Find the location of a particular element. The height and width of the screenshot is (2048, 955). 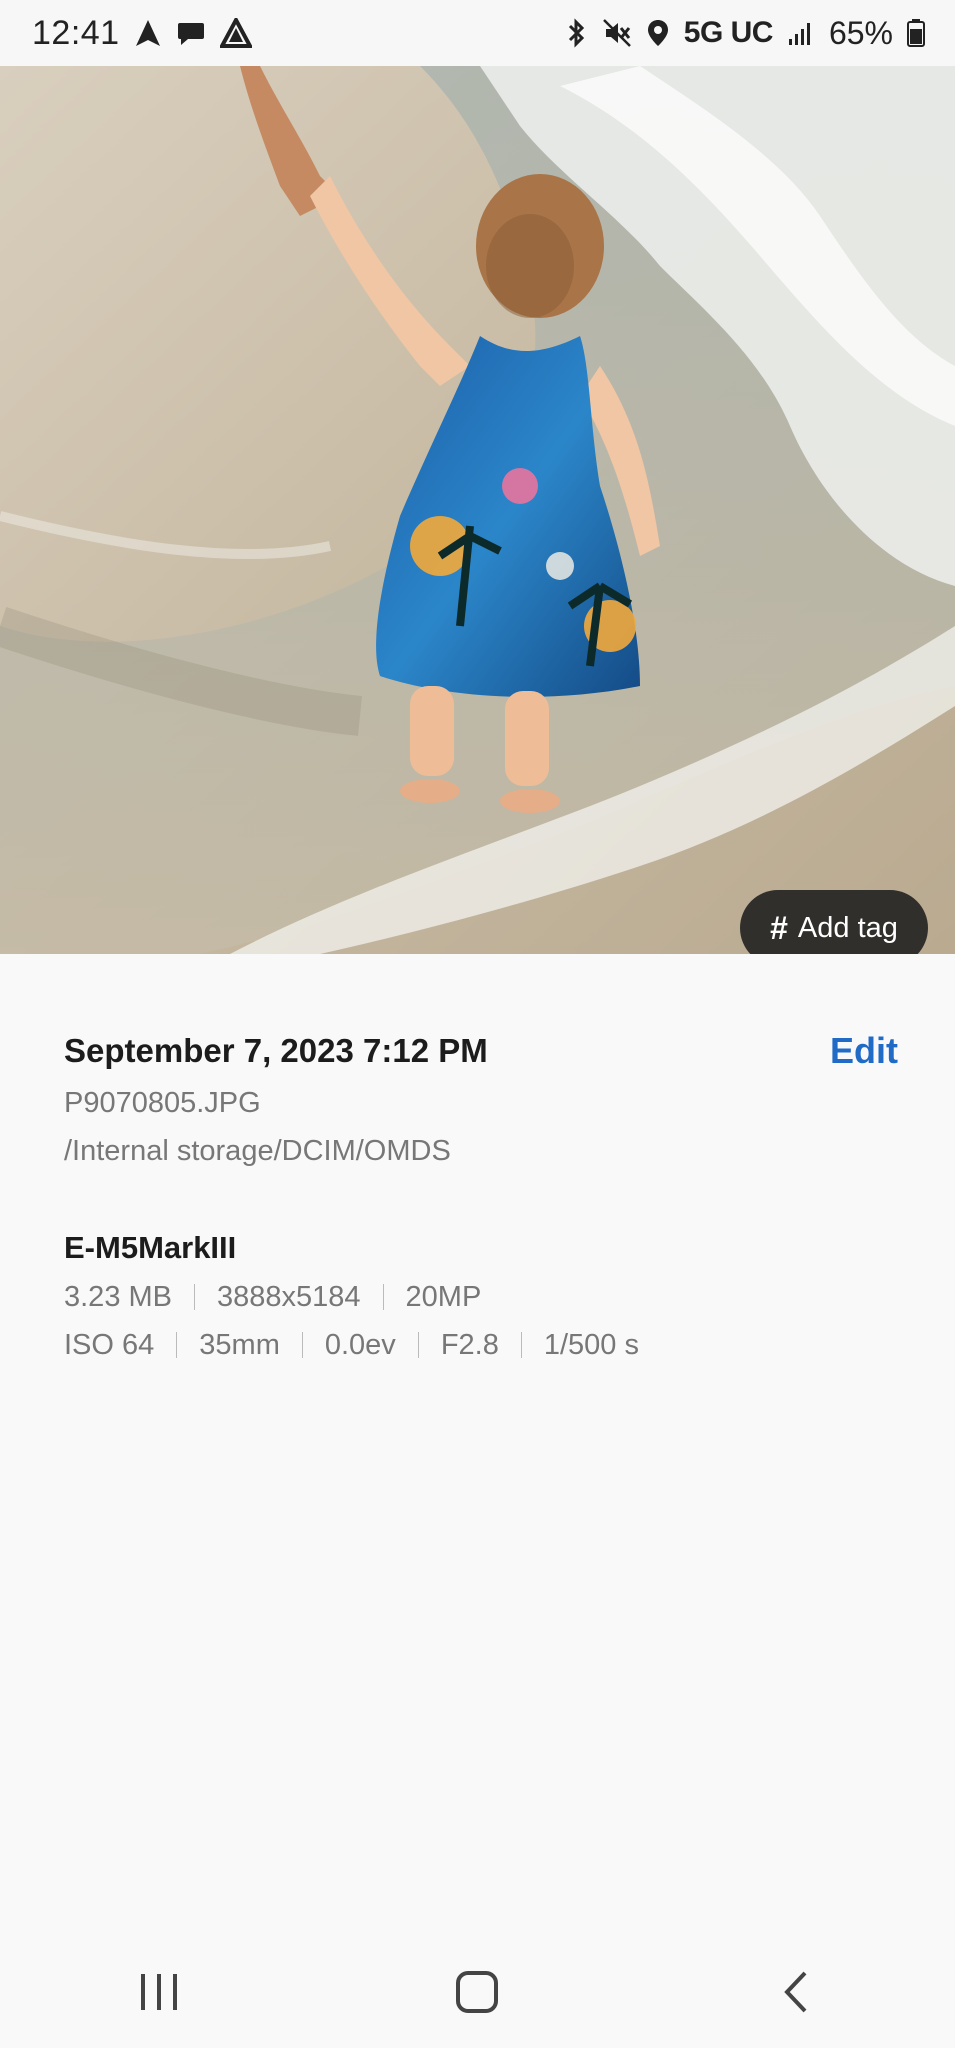

navigation-bar is located at coordinates (477, 1992).